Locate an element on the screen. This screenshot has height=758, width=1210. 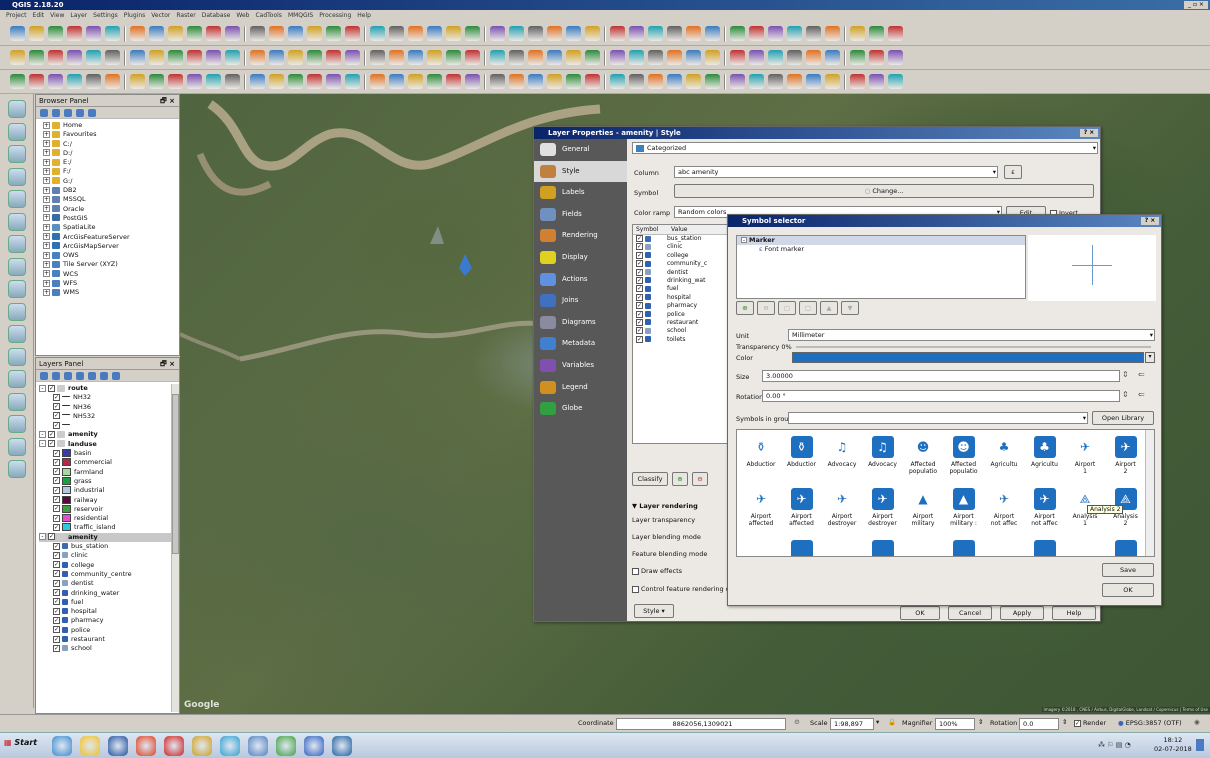
browser-item: + Favourites is located at coordinates (107, 134).